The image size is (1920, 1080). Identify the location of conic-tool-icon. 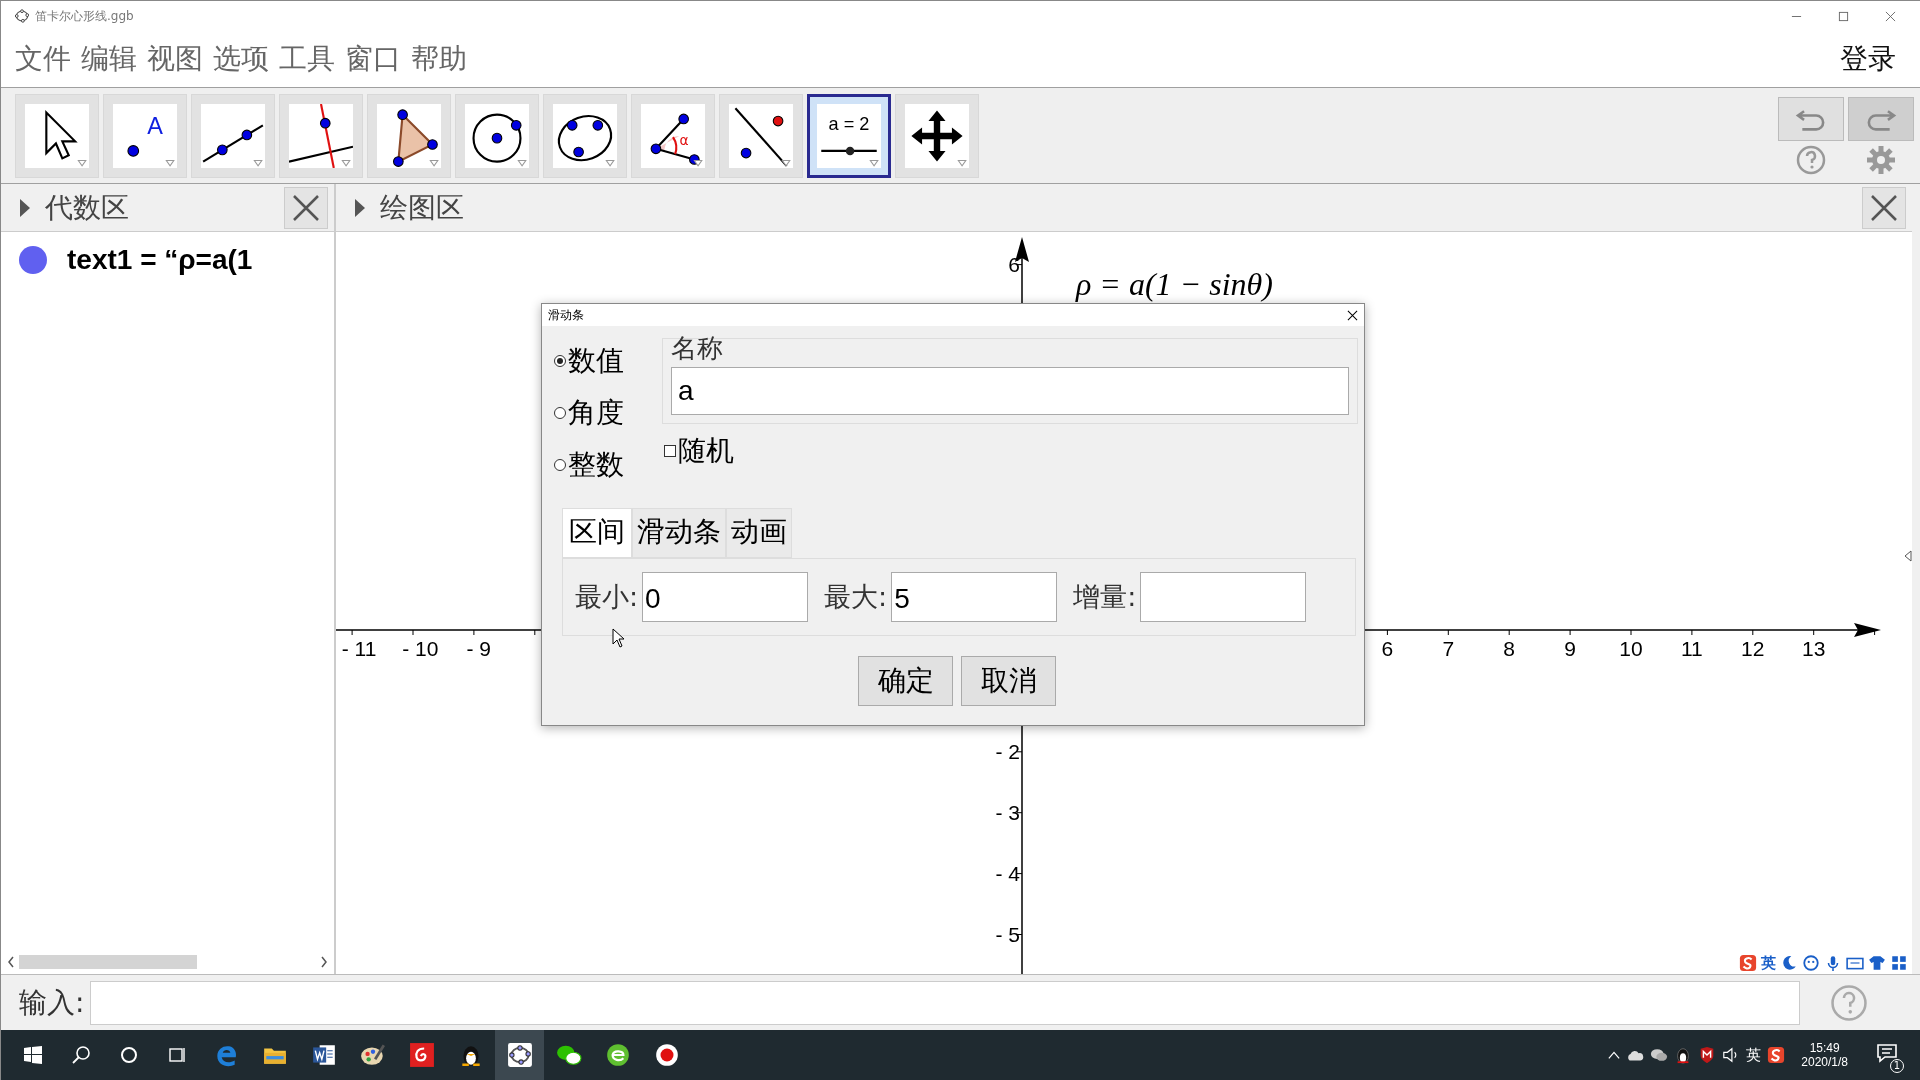
(585, 135).